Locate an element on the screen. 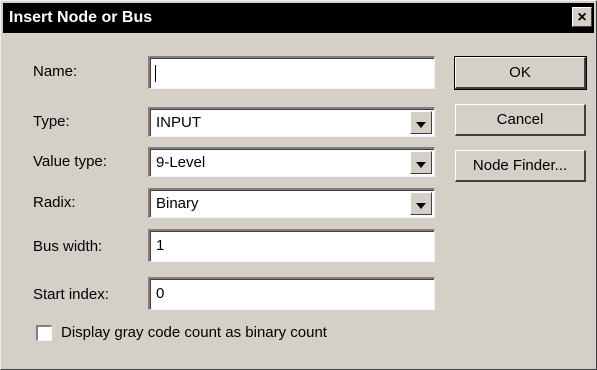  cancel-button: Cancel is located at coordinates (520, 120).